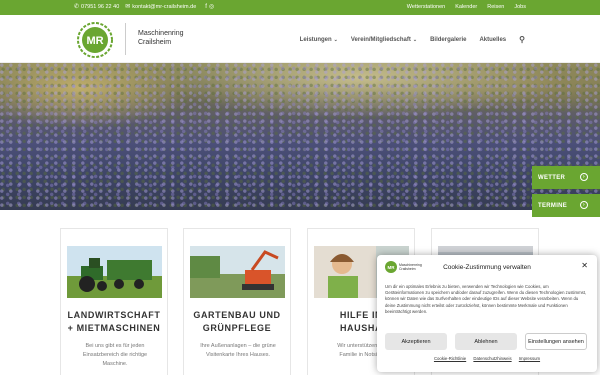 The width and height of the screenshot is (600, 375). What do you see at coordinates (100, 7) in the screenshot?
I see `phone-number: 07951 96 22 40` at bounding box center [100, 7].